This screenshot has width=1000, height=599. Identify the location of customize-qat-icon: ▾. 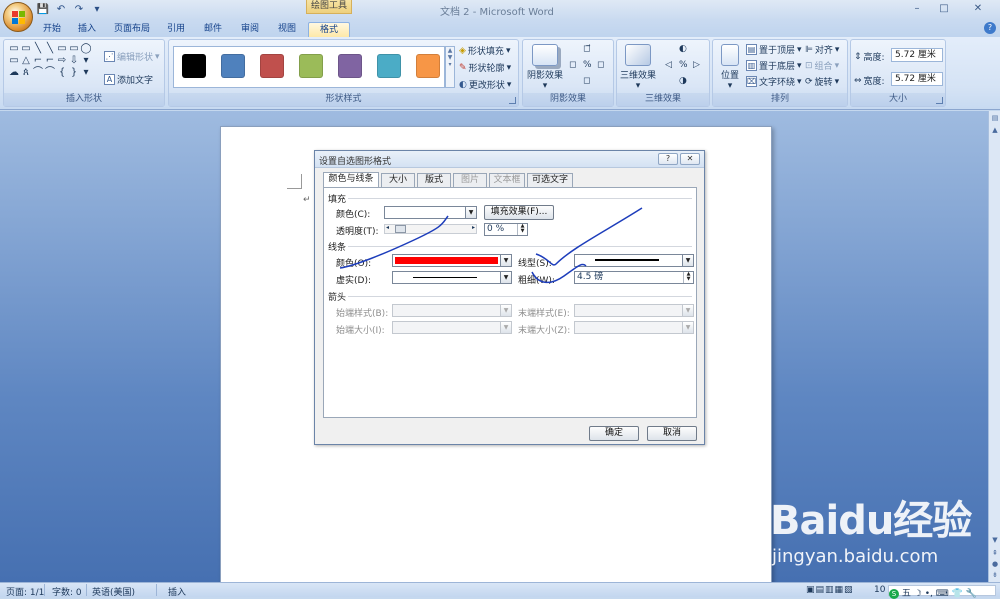
(97, 9).